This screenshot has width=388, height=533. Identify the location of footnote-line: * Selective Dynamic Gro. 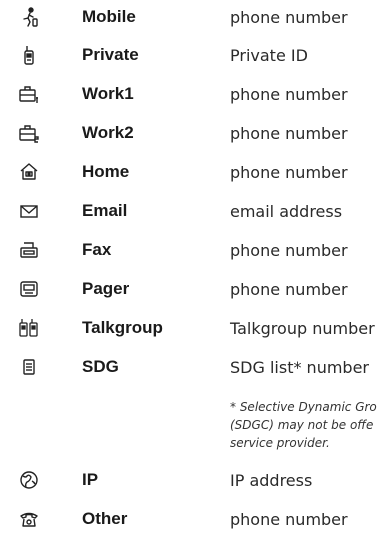
(303, 407).